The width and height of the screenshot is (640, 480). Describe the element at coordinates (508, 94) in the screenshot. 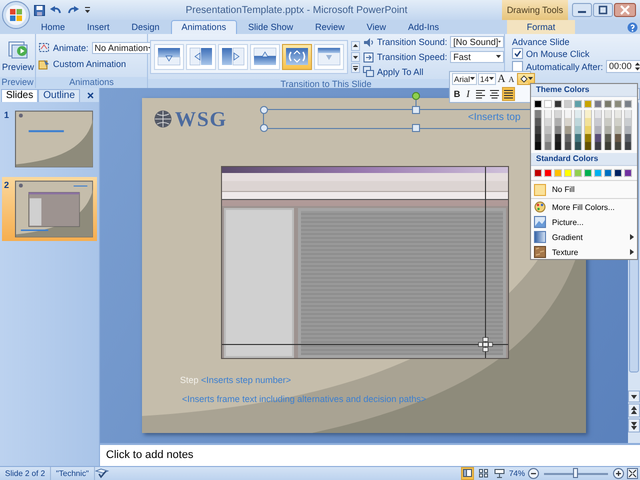

I see `align-justify-icon` at that location.